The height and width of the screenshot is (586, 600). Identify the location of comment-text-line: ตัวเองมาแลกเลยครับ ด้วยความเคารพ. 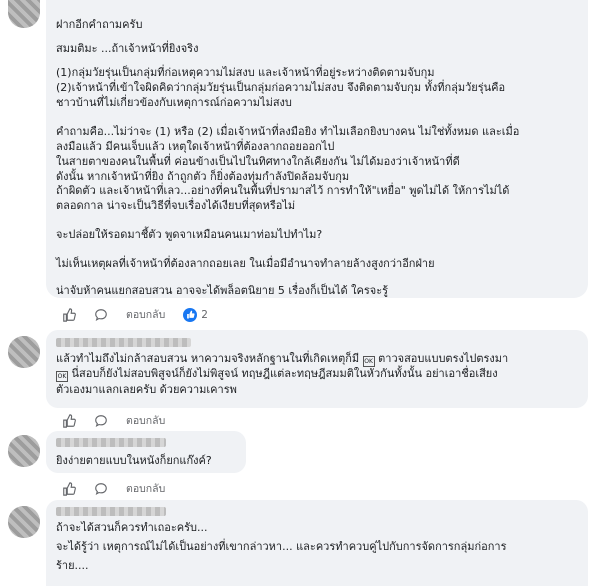
(146, 389).